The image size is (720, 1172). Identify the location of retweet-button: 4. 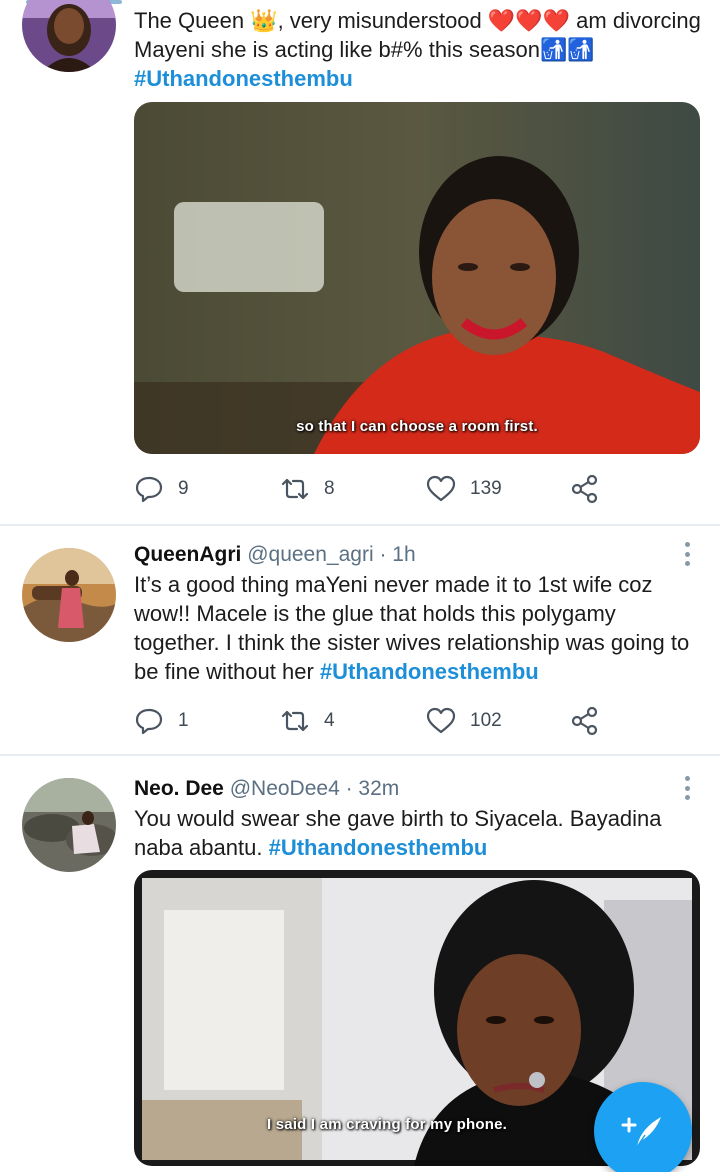
(307, 721).